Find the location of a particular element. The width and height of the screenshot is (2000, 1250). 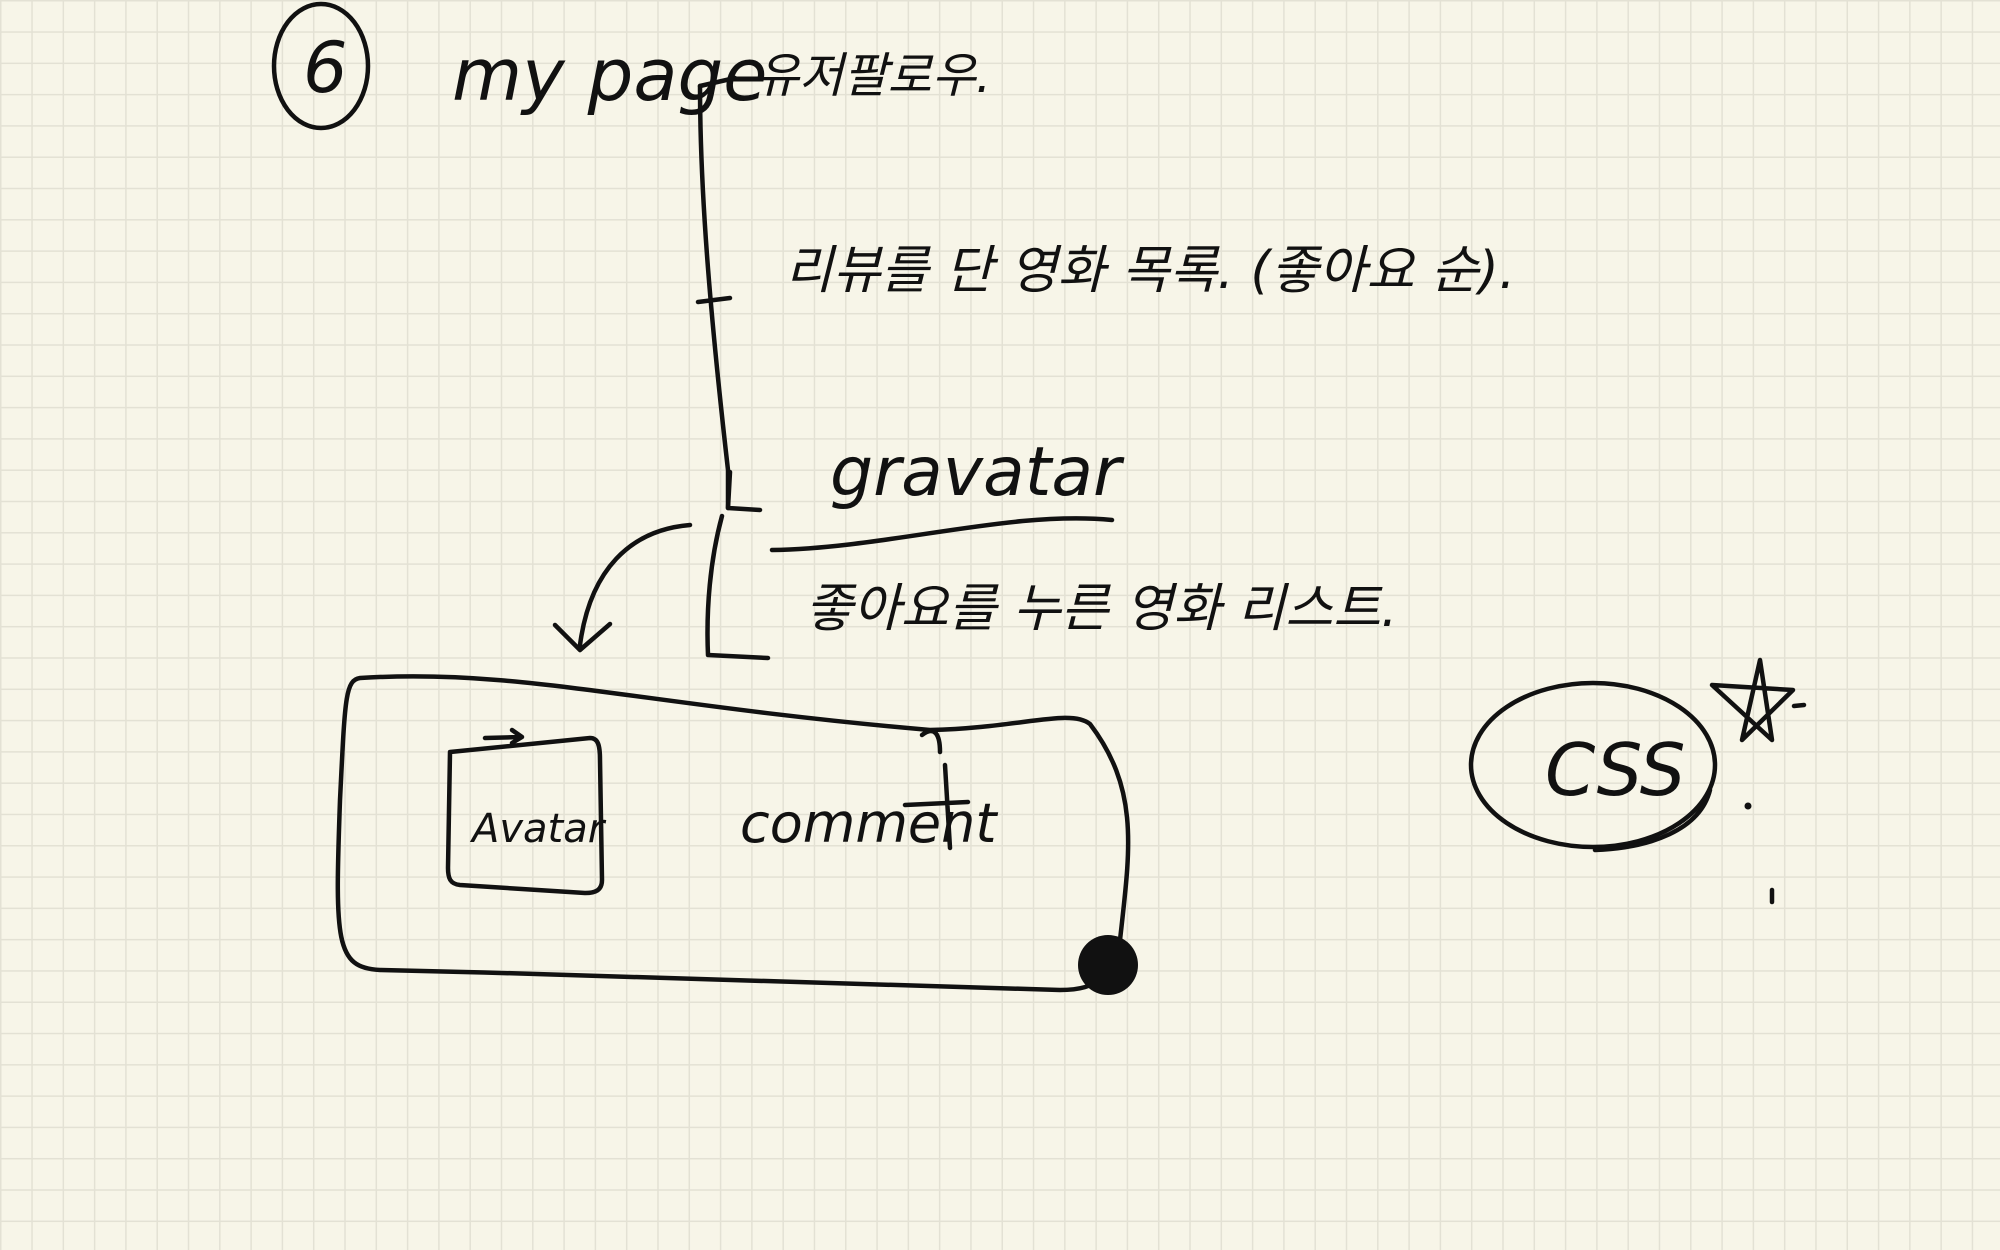

avatar-arrow-mark is located at coordinates (503, 736).